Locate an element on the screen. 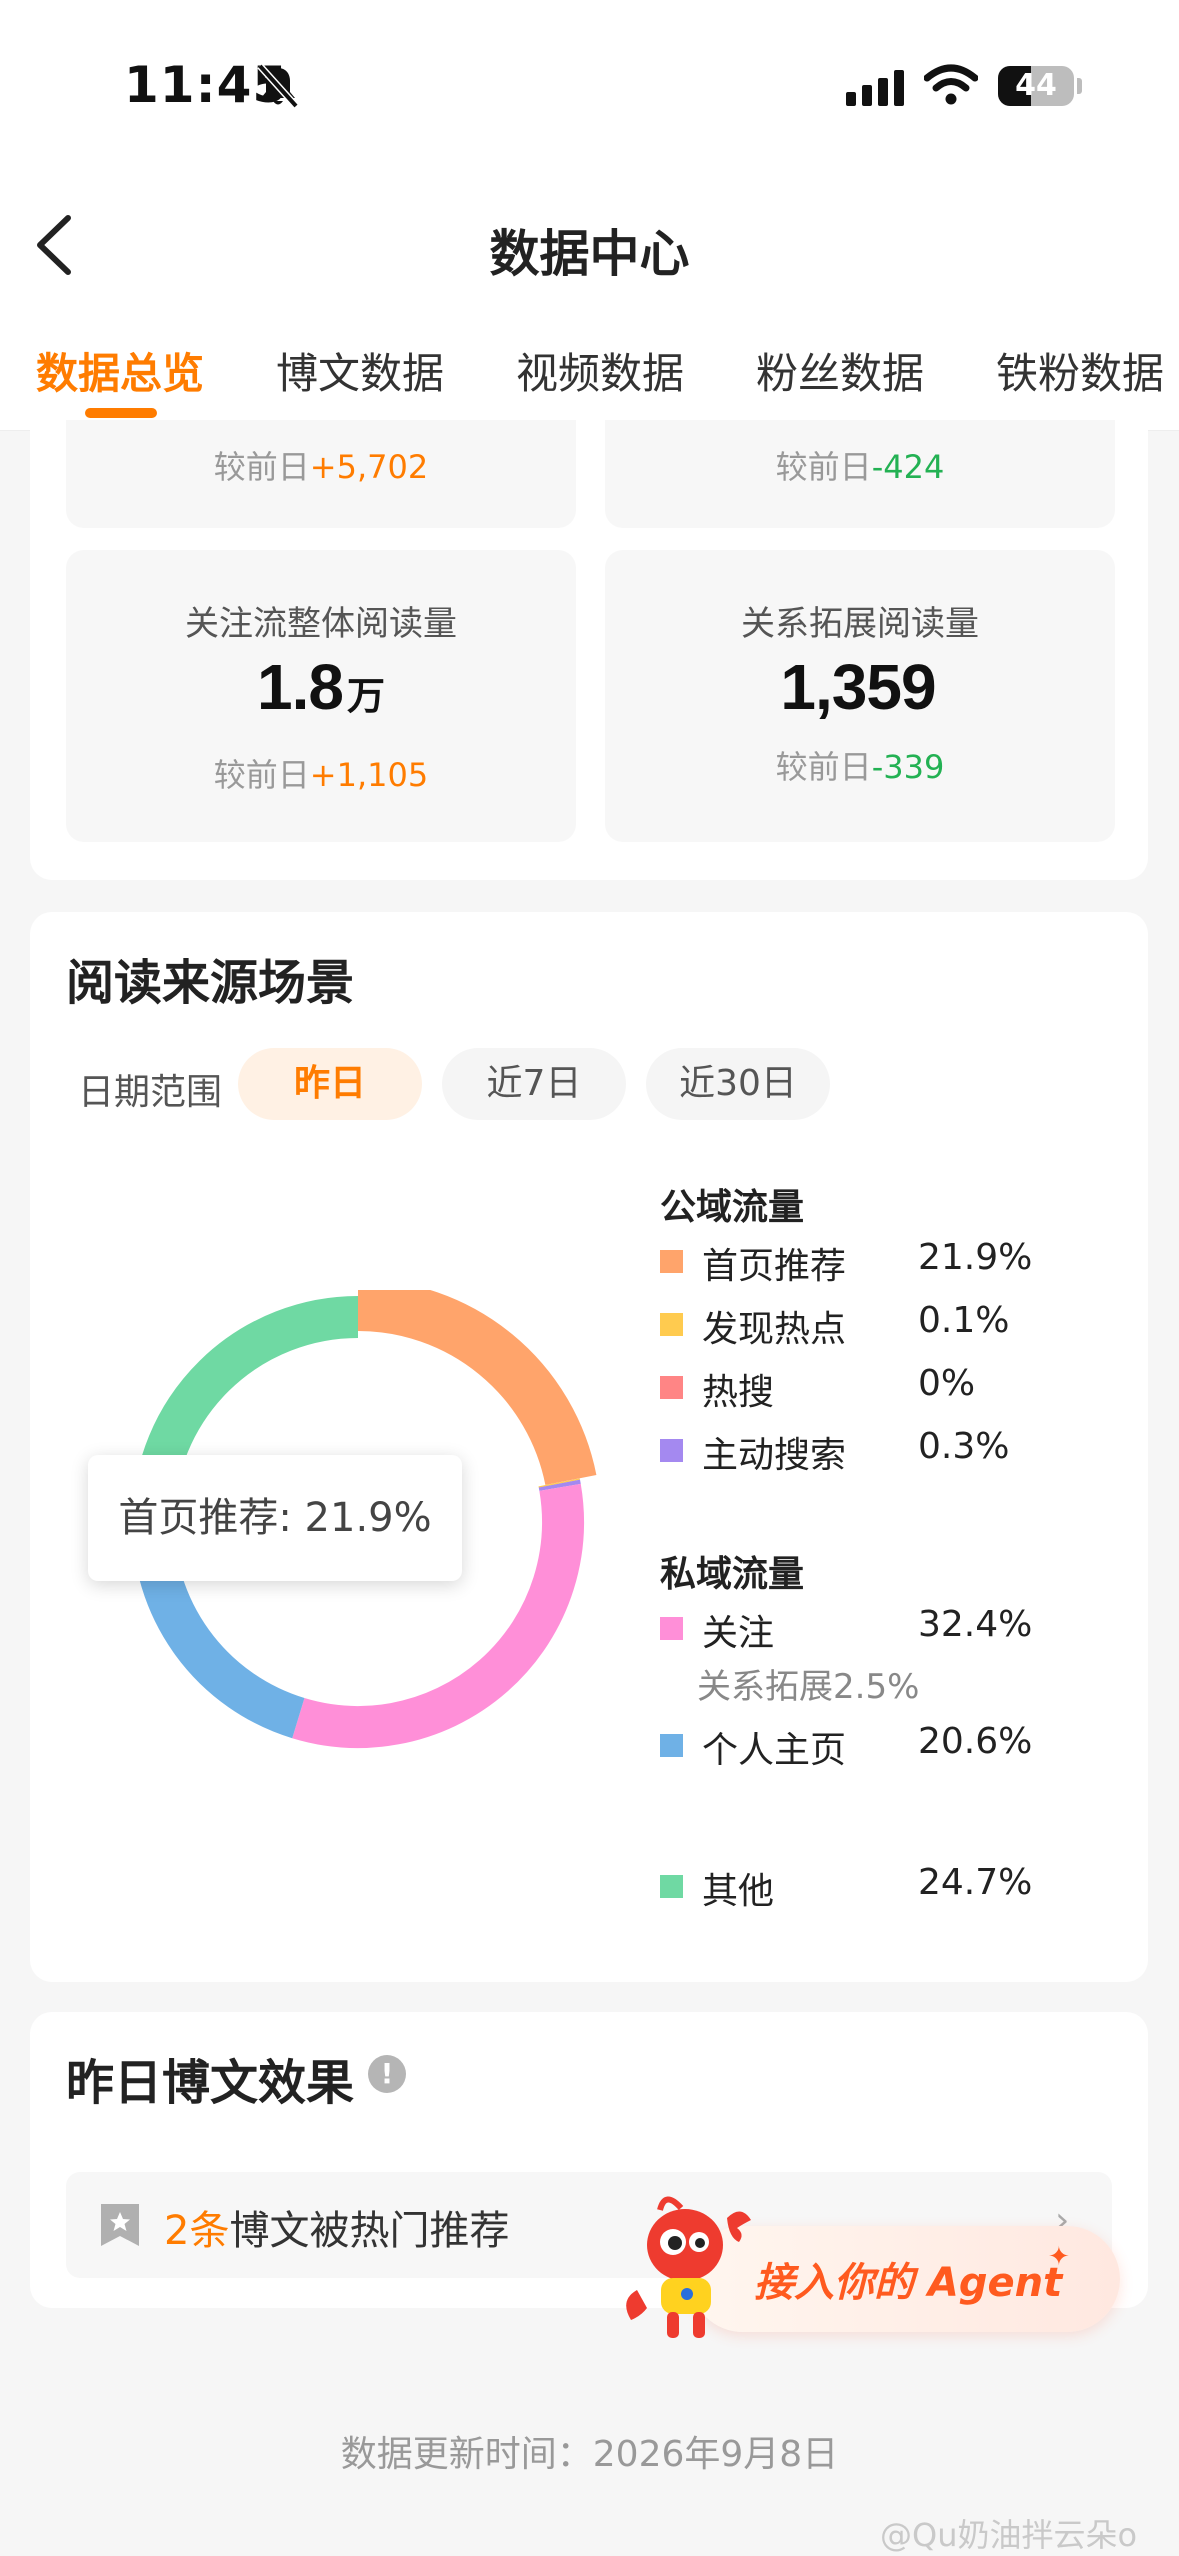 The height and width of the screenshot is (2556, 1179). bookmark-star-icon is located at coordinates (120, 2225).